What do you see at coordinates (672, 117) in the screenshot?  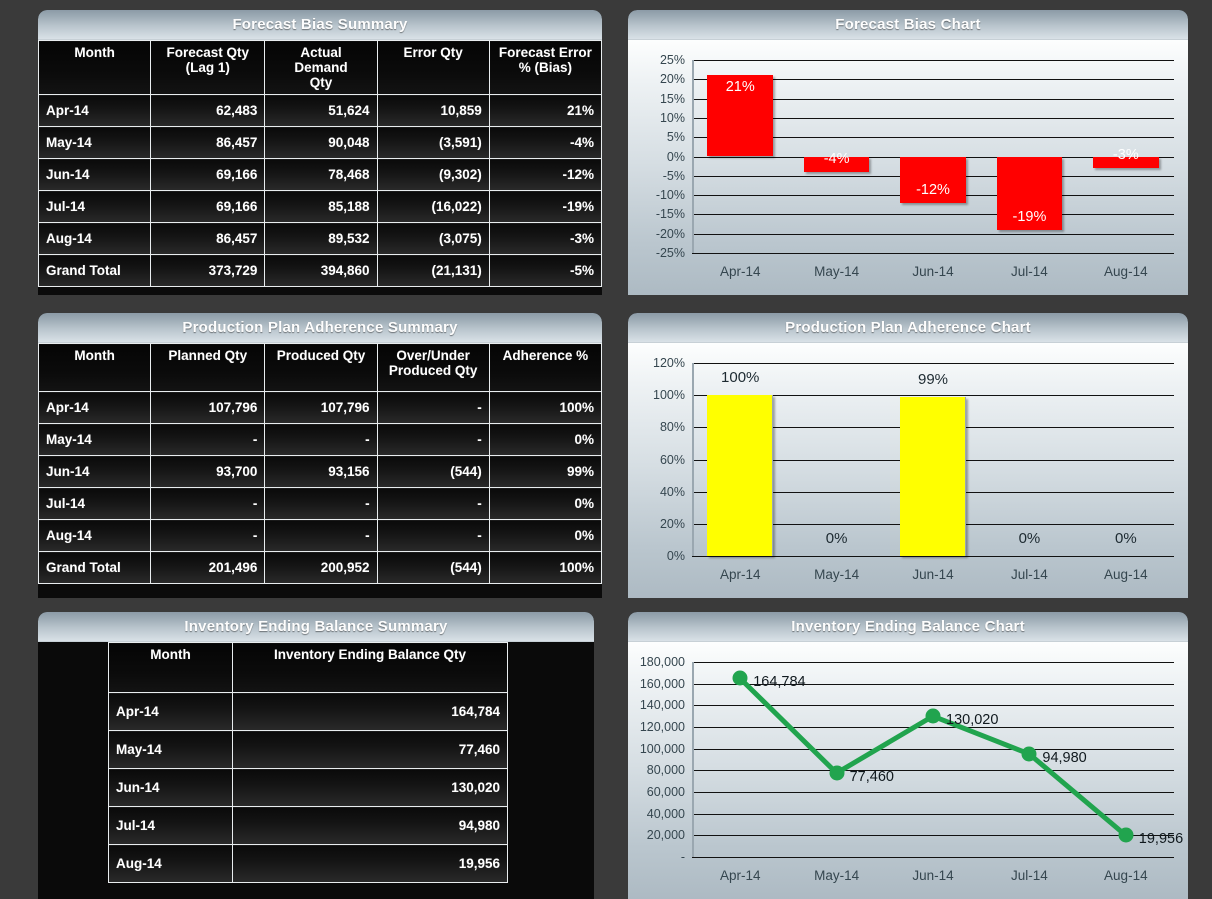 I see `y-axis-tick-label: 10%` at bounding box center [672, 117].